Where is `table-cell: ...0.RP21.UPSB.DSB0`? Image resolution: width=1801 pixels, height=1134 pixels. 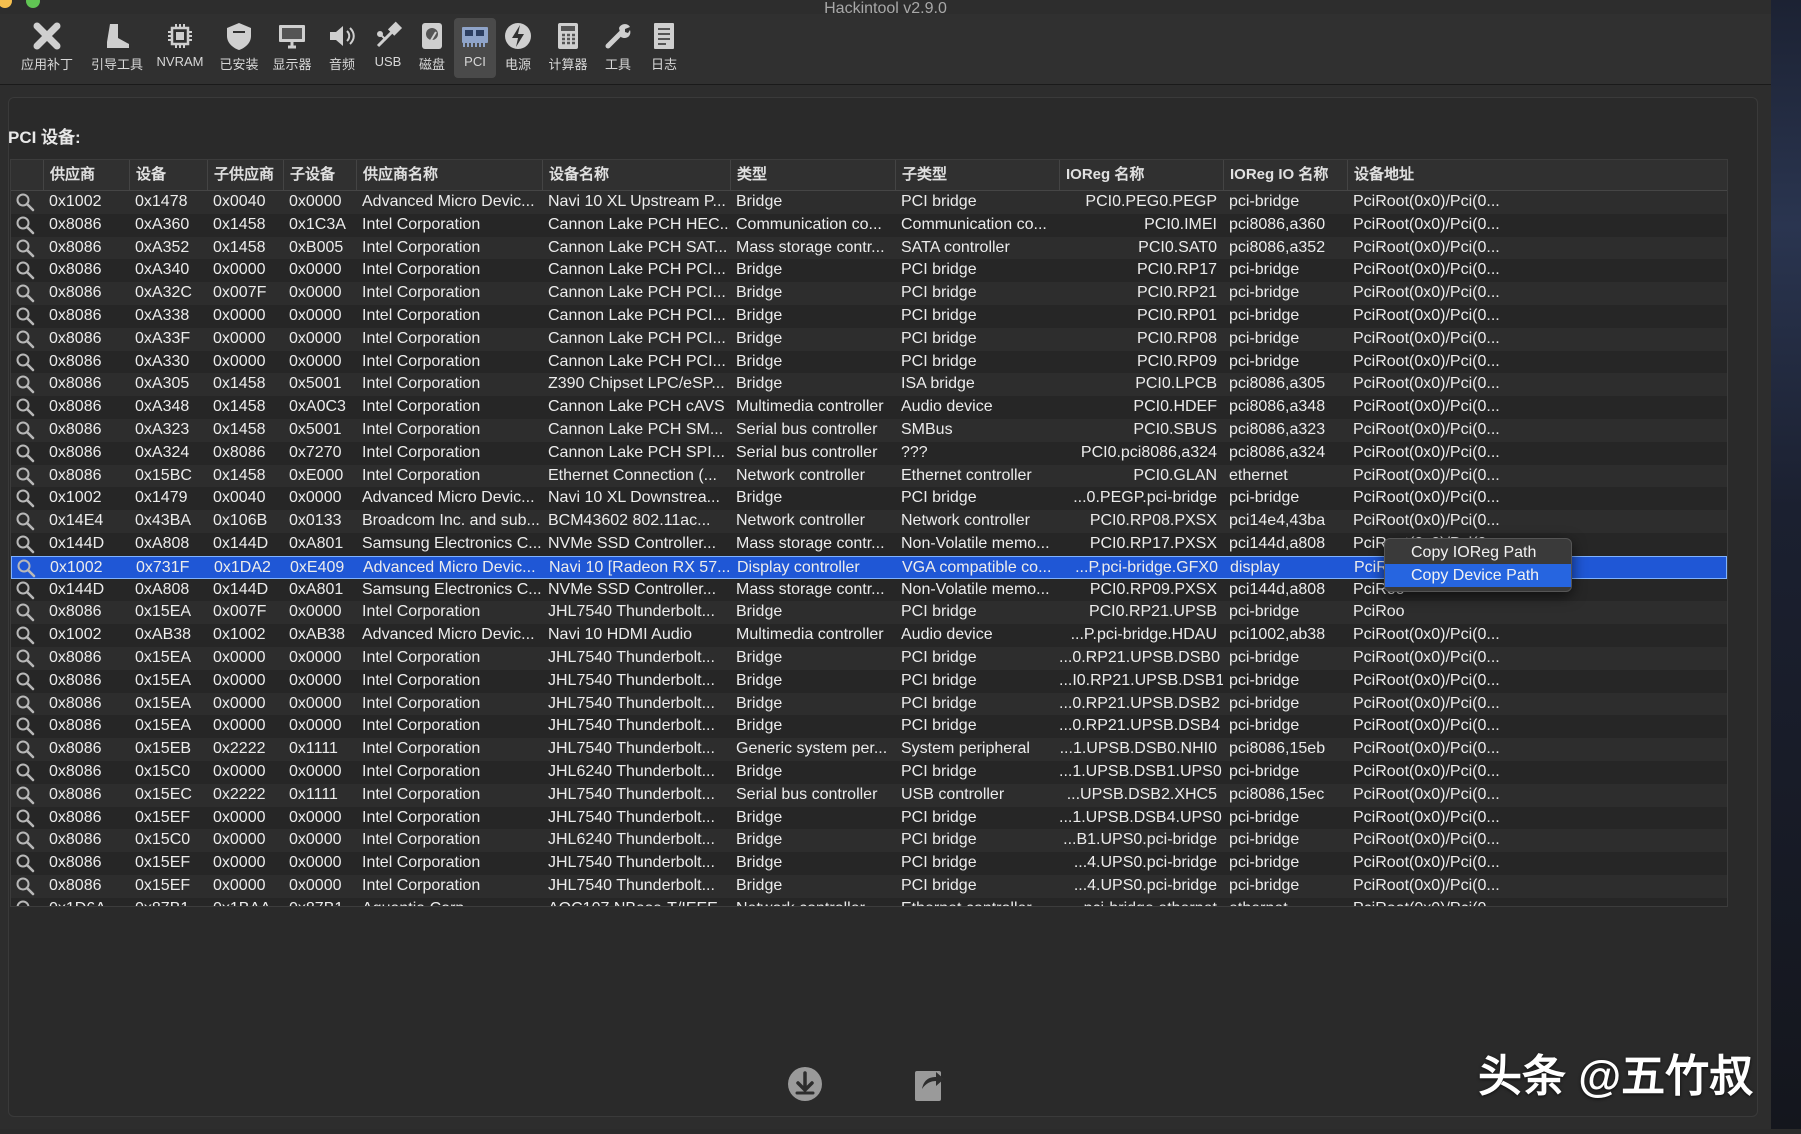 table-cell: ...0.RP21.UPSB.DSB0 is located at coordinates (1139, 657).